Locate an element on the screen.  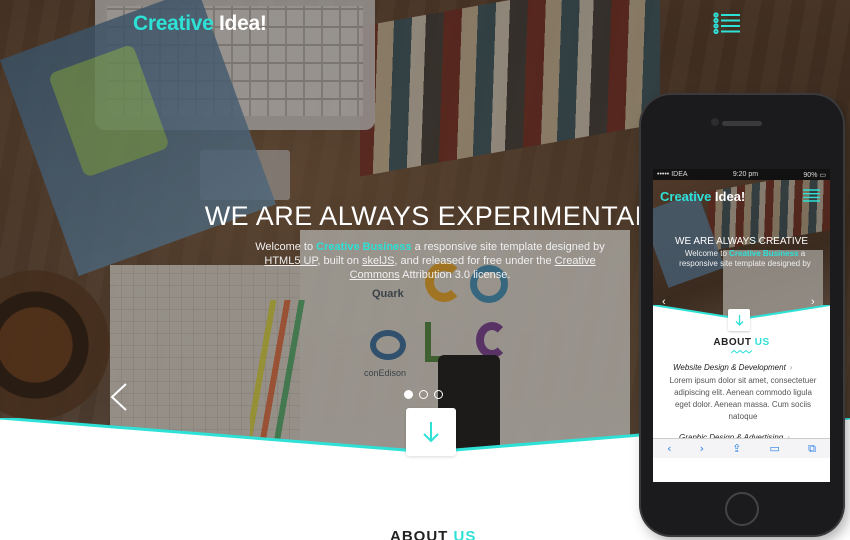
mobile-site-logo: Creative Idea! is located at coordinates (702, 196).